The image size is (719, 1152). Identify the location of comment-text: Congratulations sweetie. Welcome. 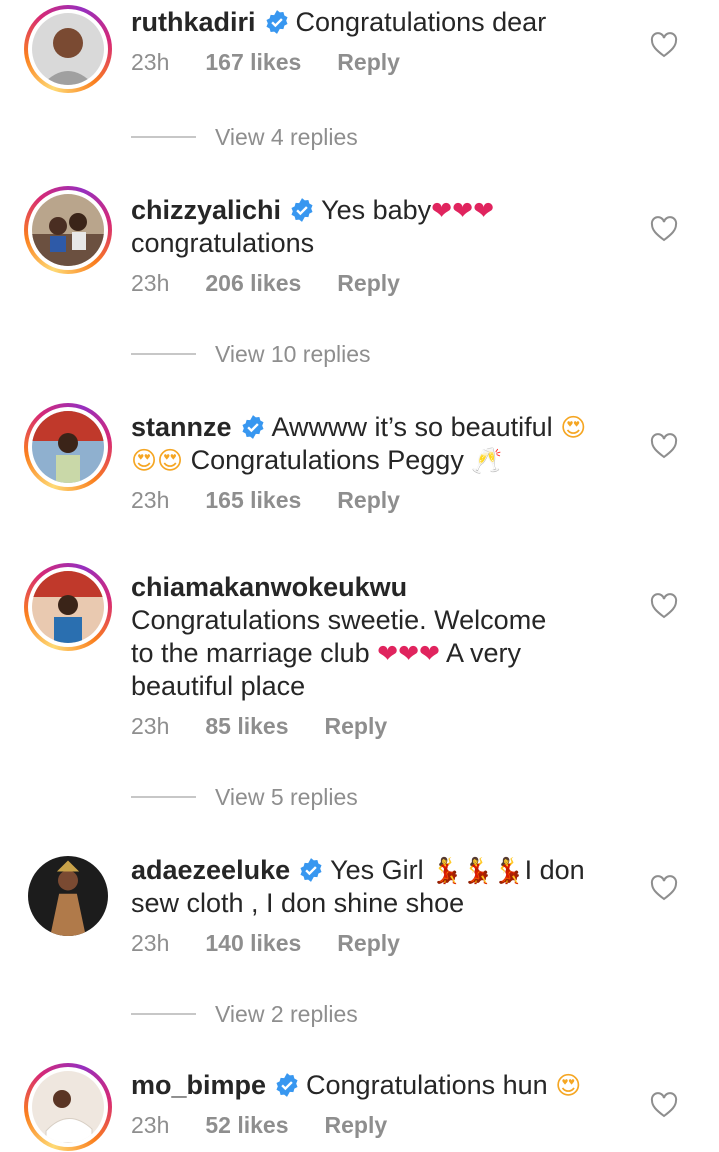
(339, 620).